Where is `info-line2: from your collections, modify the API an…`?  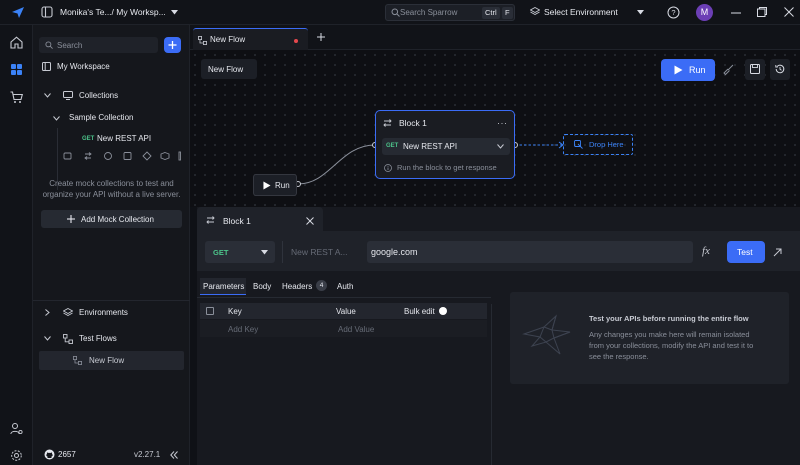 info-line2: from your collections, modify the API an… is located at coordinates (671, 345).